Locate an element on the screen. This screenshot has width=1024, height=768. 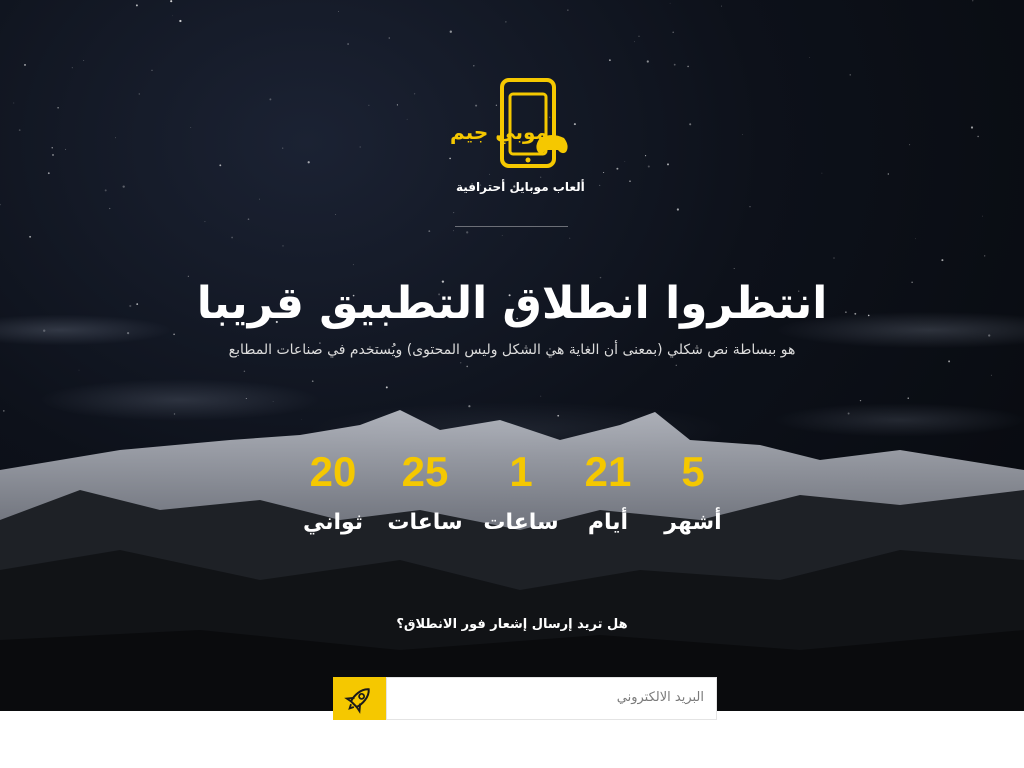
countdown-days-value: 21 is located at coordinates (608, 471).